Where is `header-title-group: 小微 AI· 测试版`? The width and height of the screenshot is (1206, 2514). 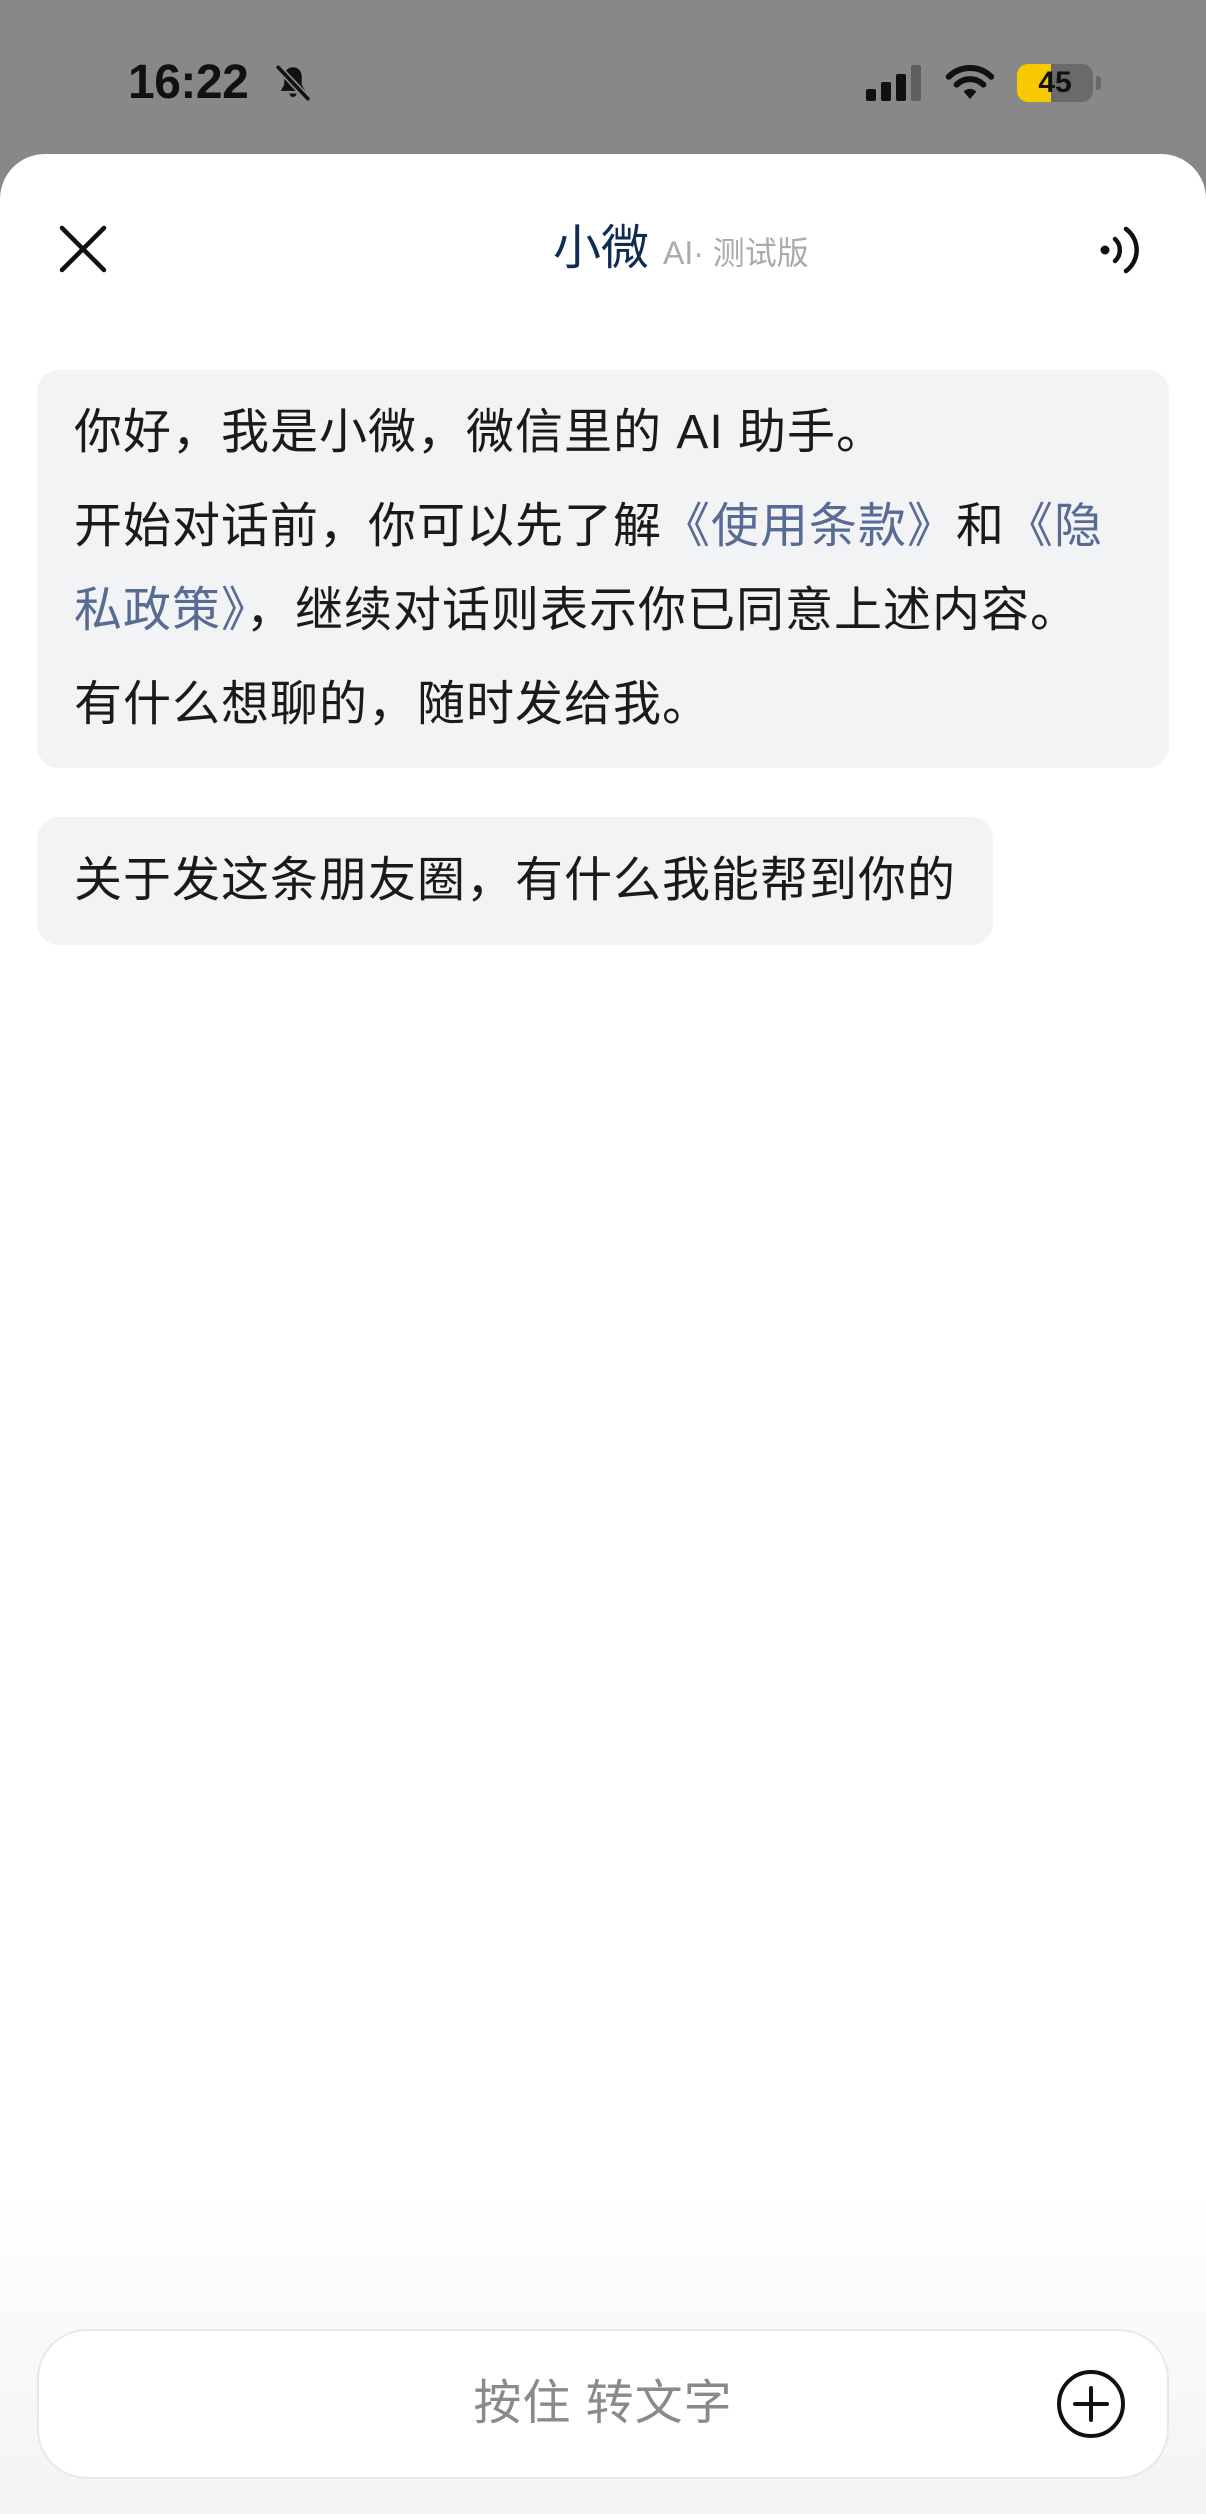 header-title-group: 小微 AI· 测试版 is located at coordinates (681, 249).